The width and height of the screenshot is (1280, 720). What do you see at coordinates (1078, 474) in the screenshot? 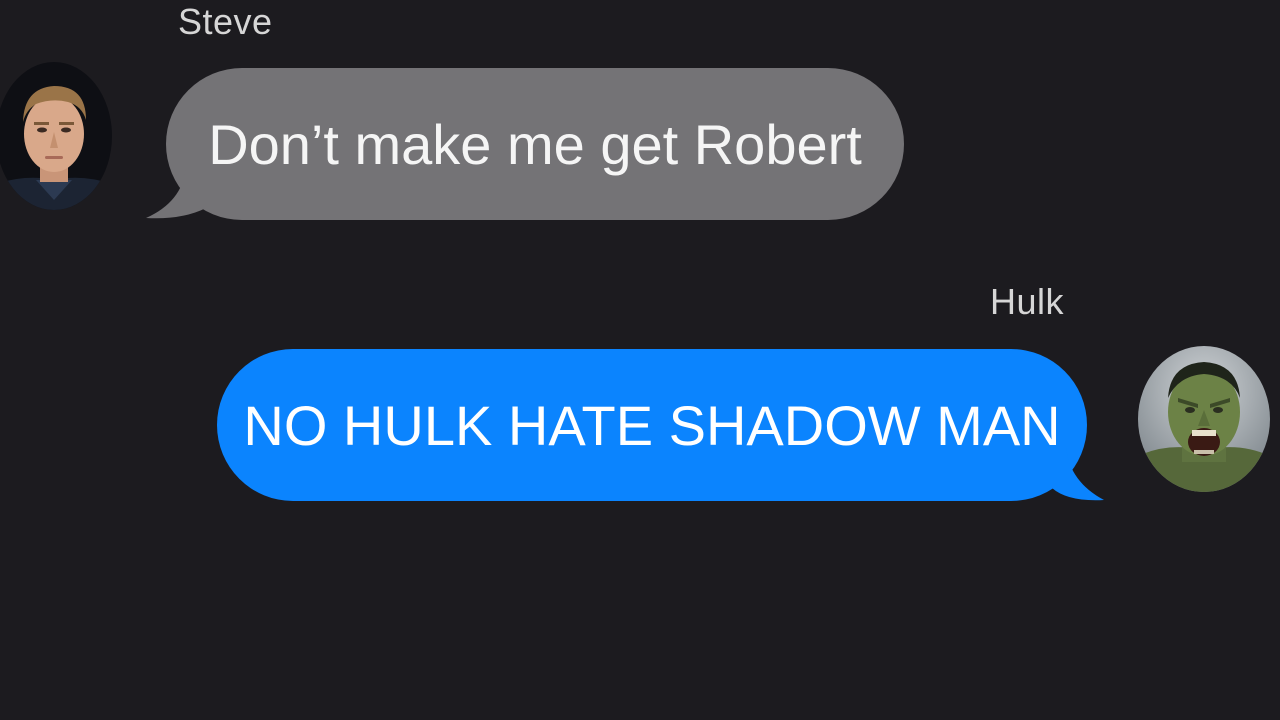
I see `bubble-tail-outgoing` at bounding box center [1078, 474].